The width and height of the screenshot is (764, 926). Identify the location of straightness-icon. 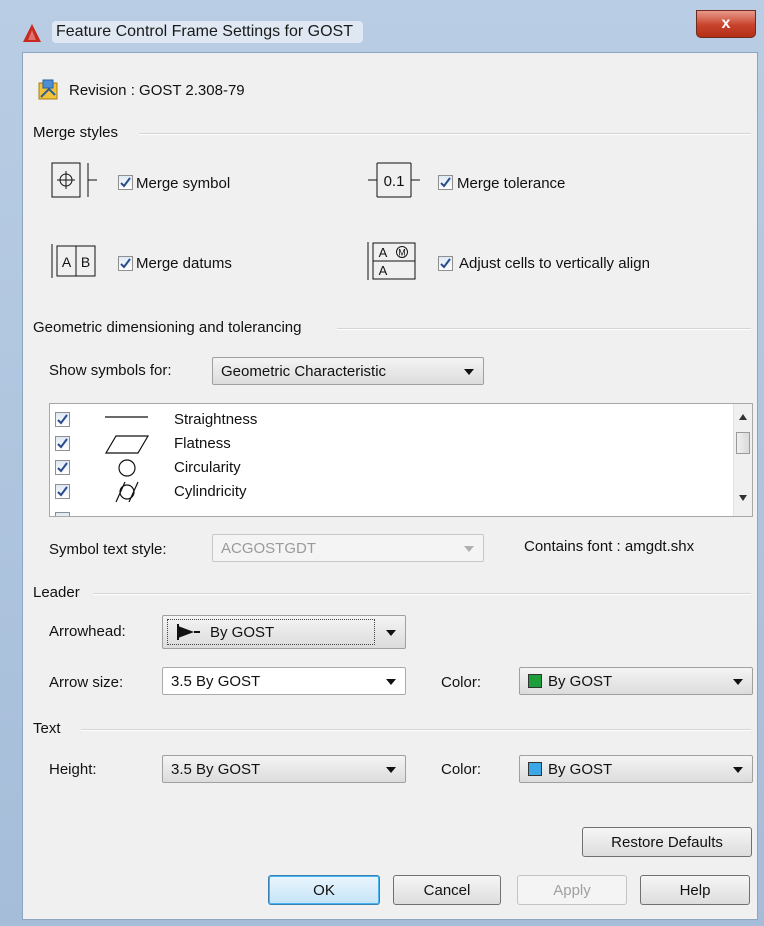
(126, 417).